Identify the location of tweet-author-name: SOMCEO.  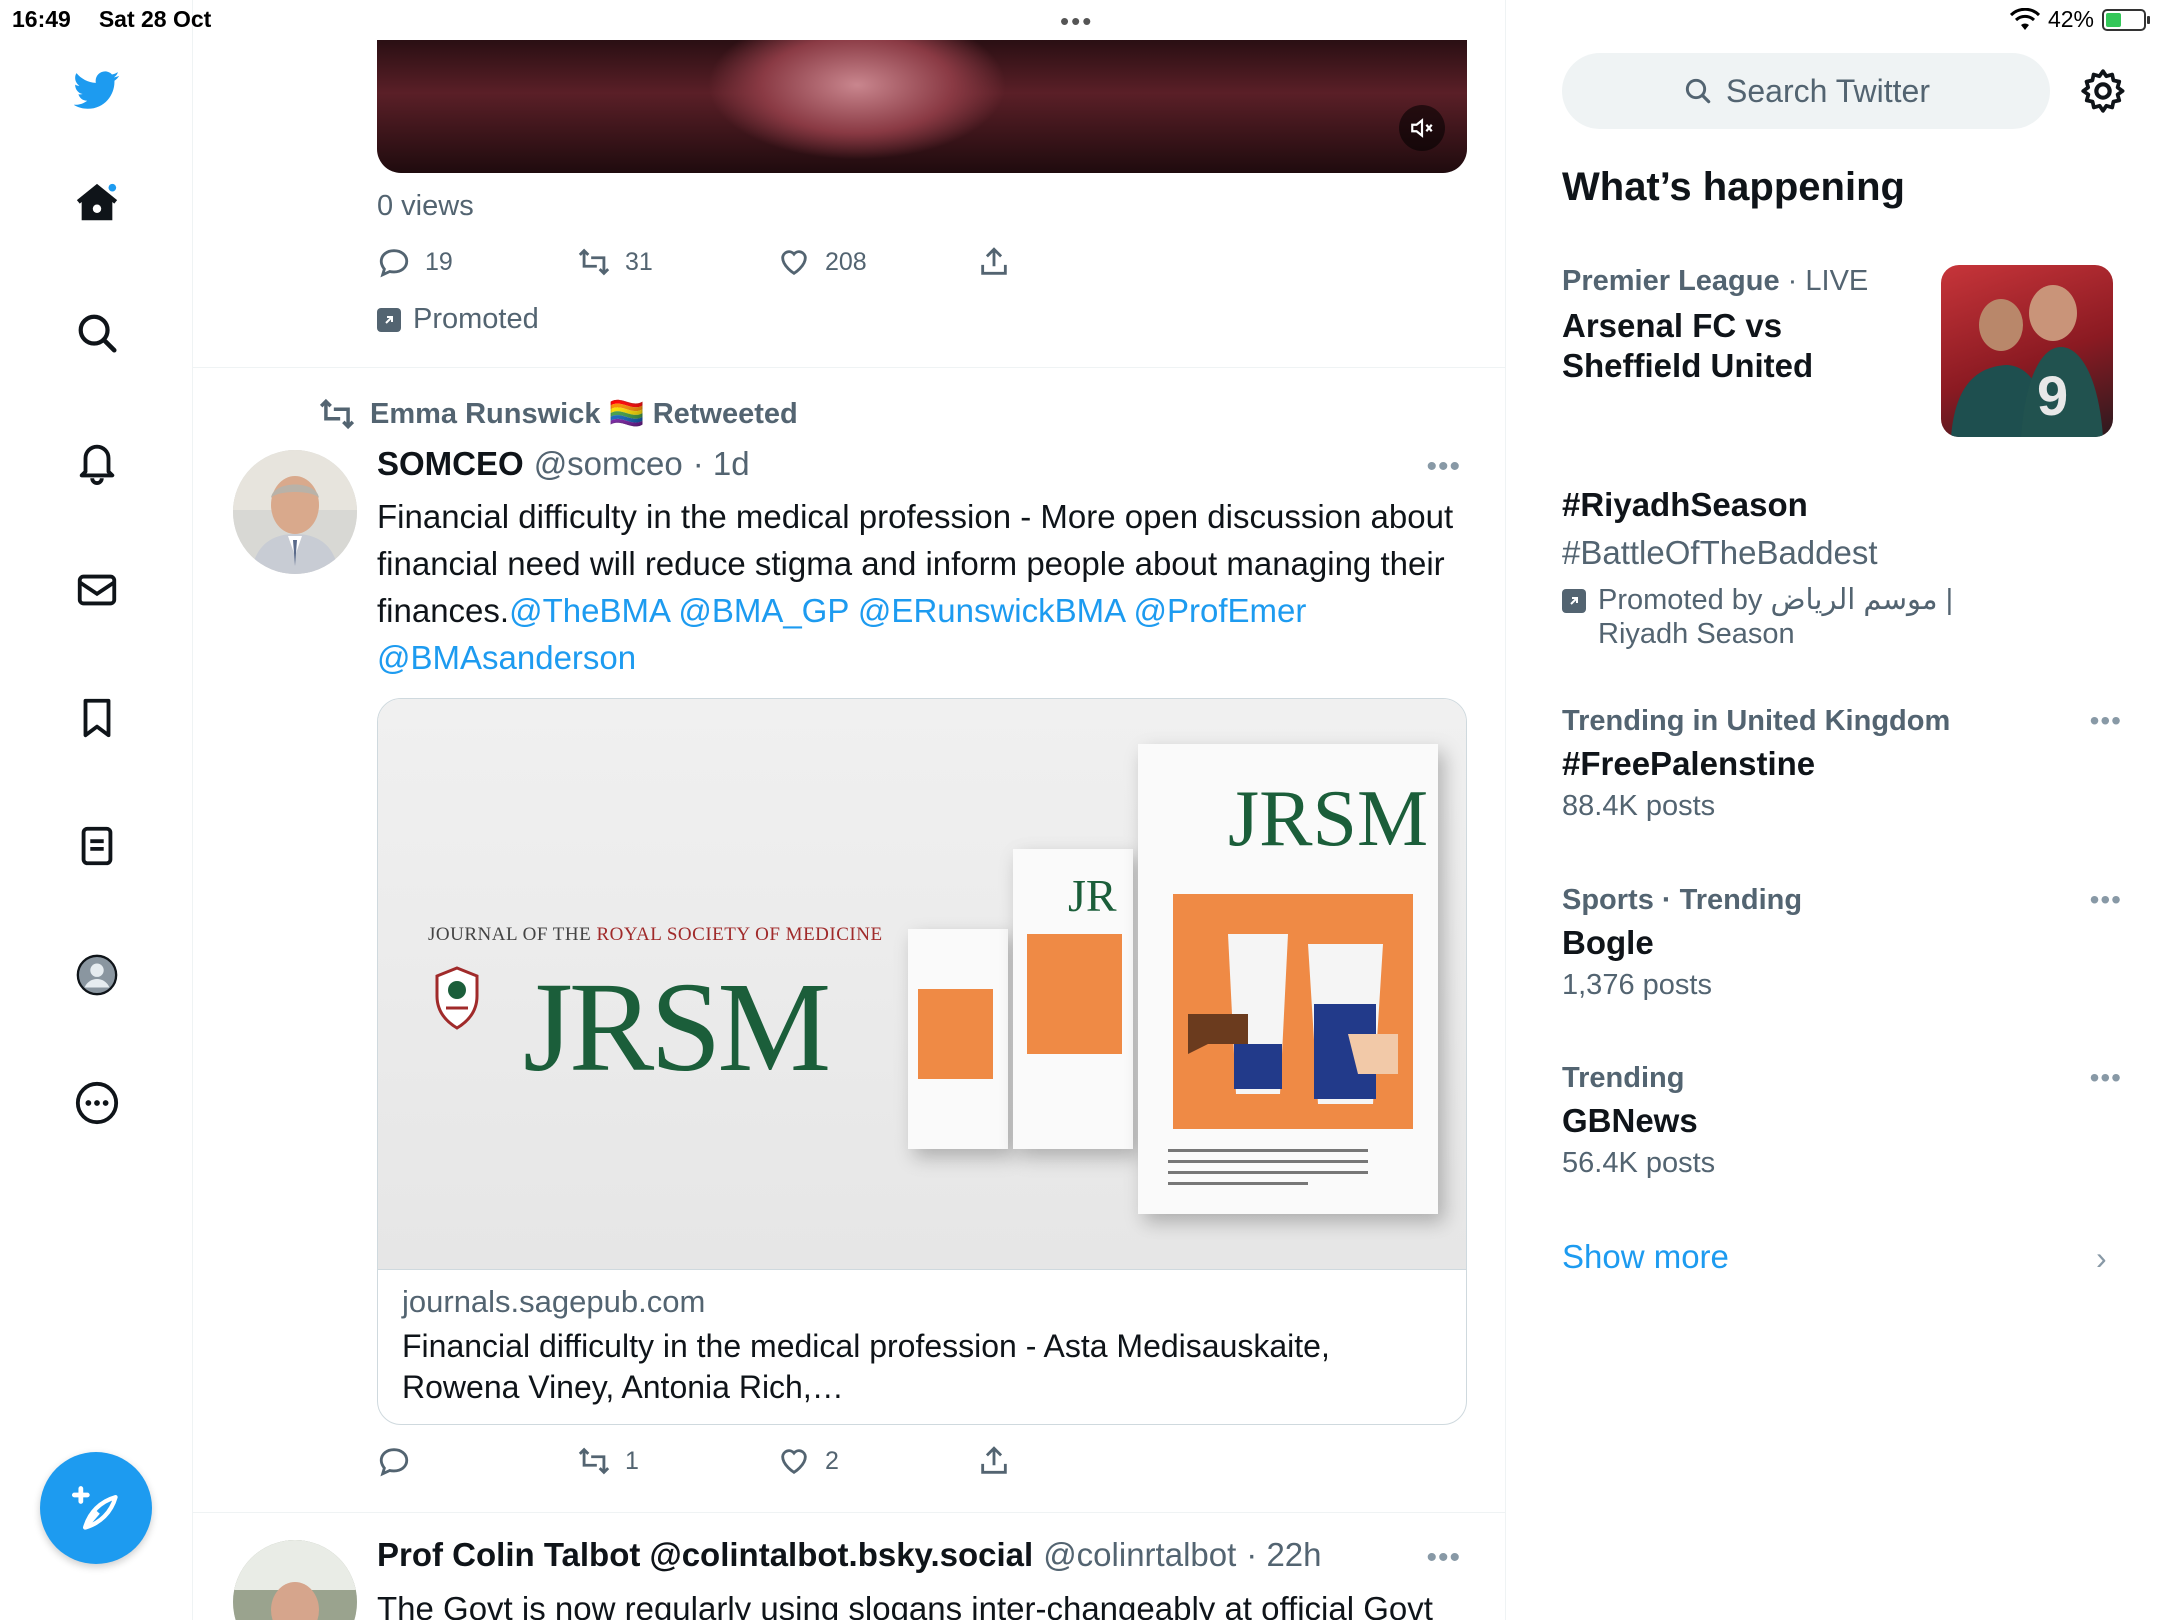
(450, 464).